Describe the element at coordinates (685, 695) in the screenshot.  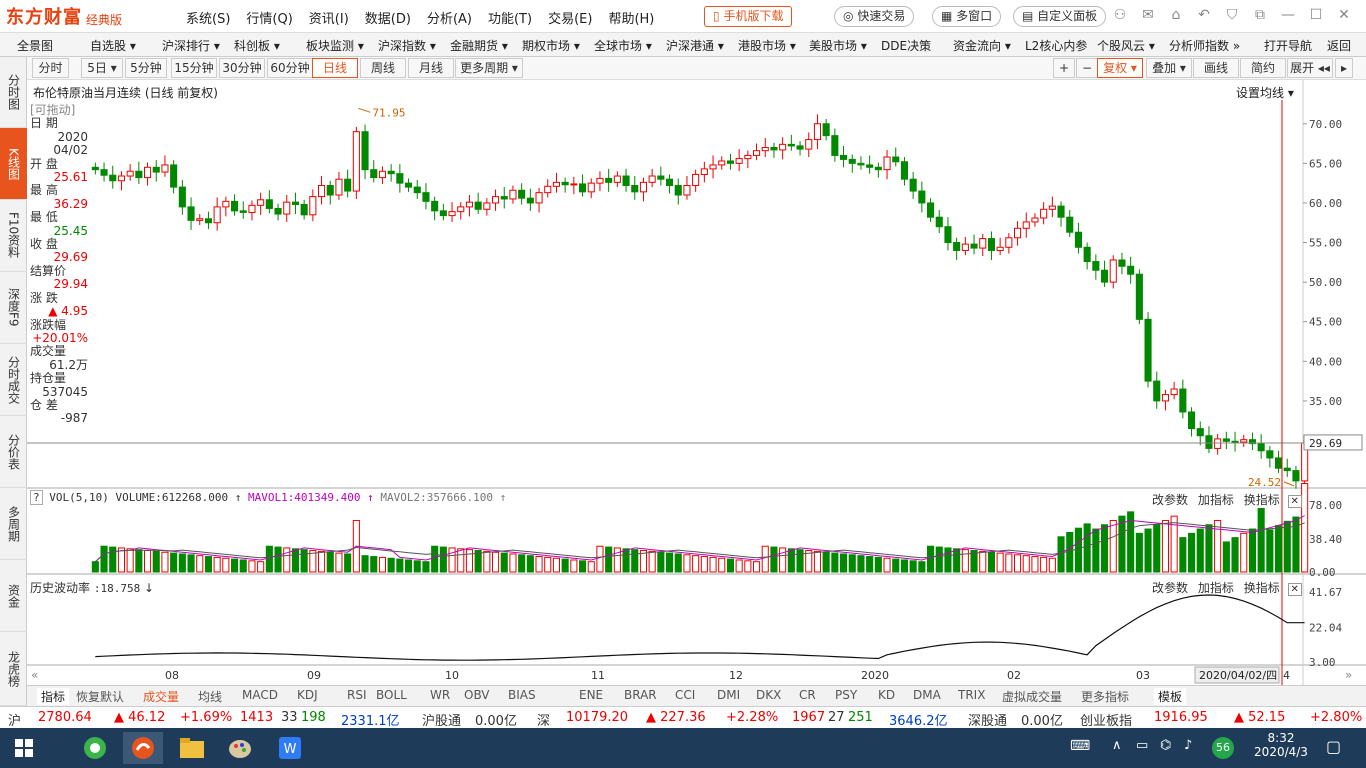
I see `indicator-tab-13: CCI` at that location.